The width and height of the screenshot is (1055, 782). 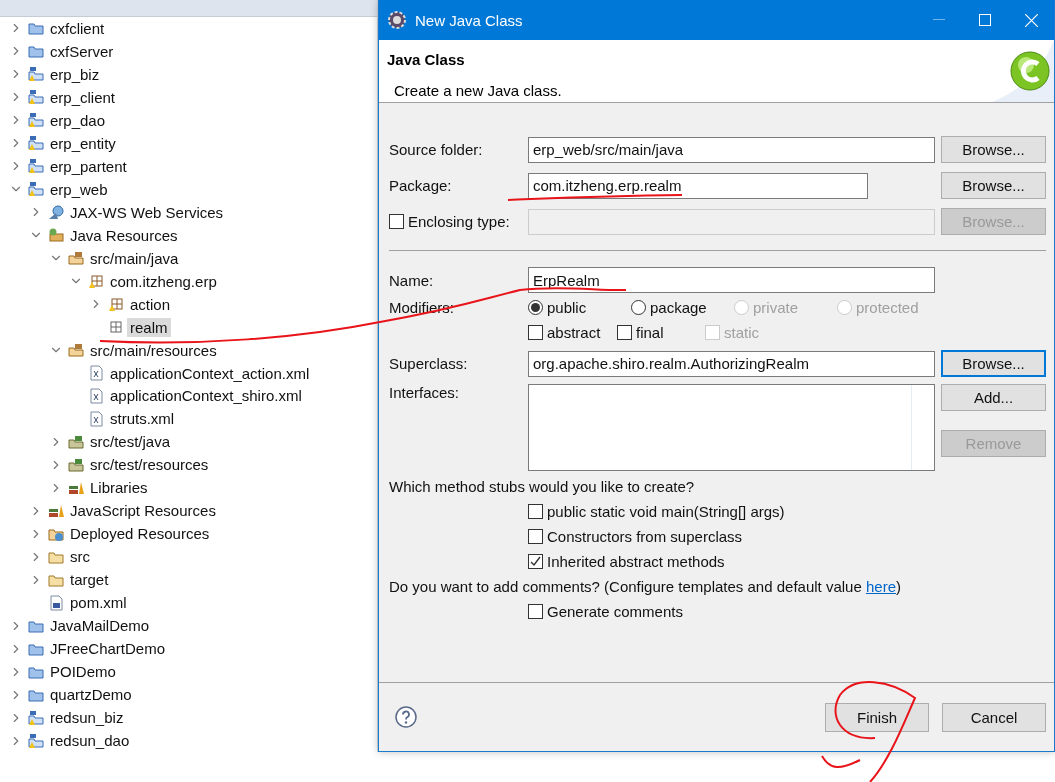 I want to click on here-link: here, so click(x=880, y=586).